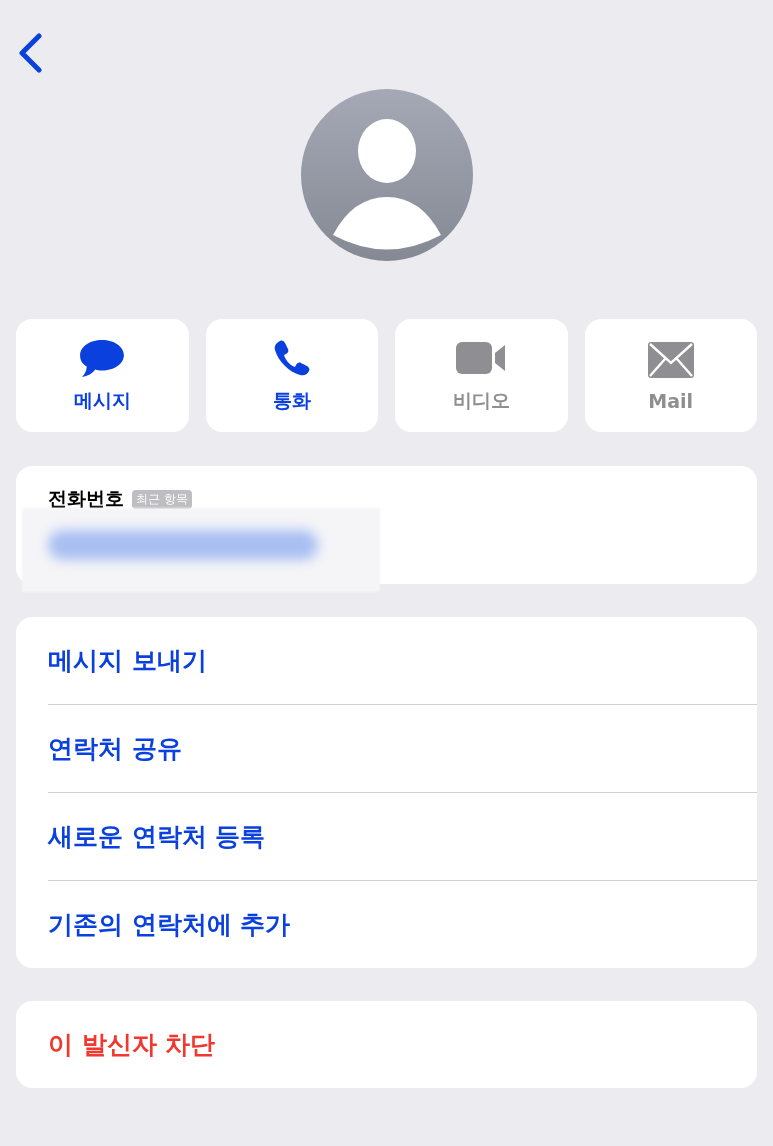 The width and height of the screenshot is (773, 1146). What do you see at coordinates (102, 357) in the screenshot?
I see `speech-bubble-icon` at bounding box center [102, 357].